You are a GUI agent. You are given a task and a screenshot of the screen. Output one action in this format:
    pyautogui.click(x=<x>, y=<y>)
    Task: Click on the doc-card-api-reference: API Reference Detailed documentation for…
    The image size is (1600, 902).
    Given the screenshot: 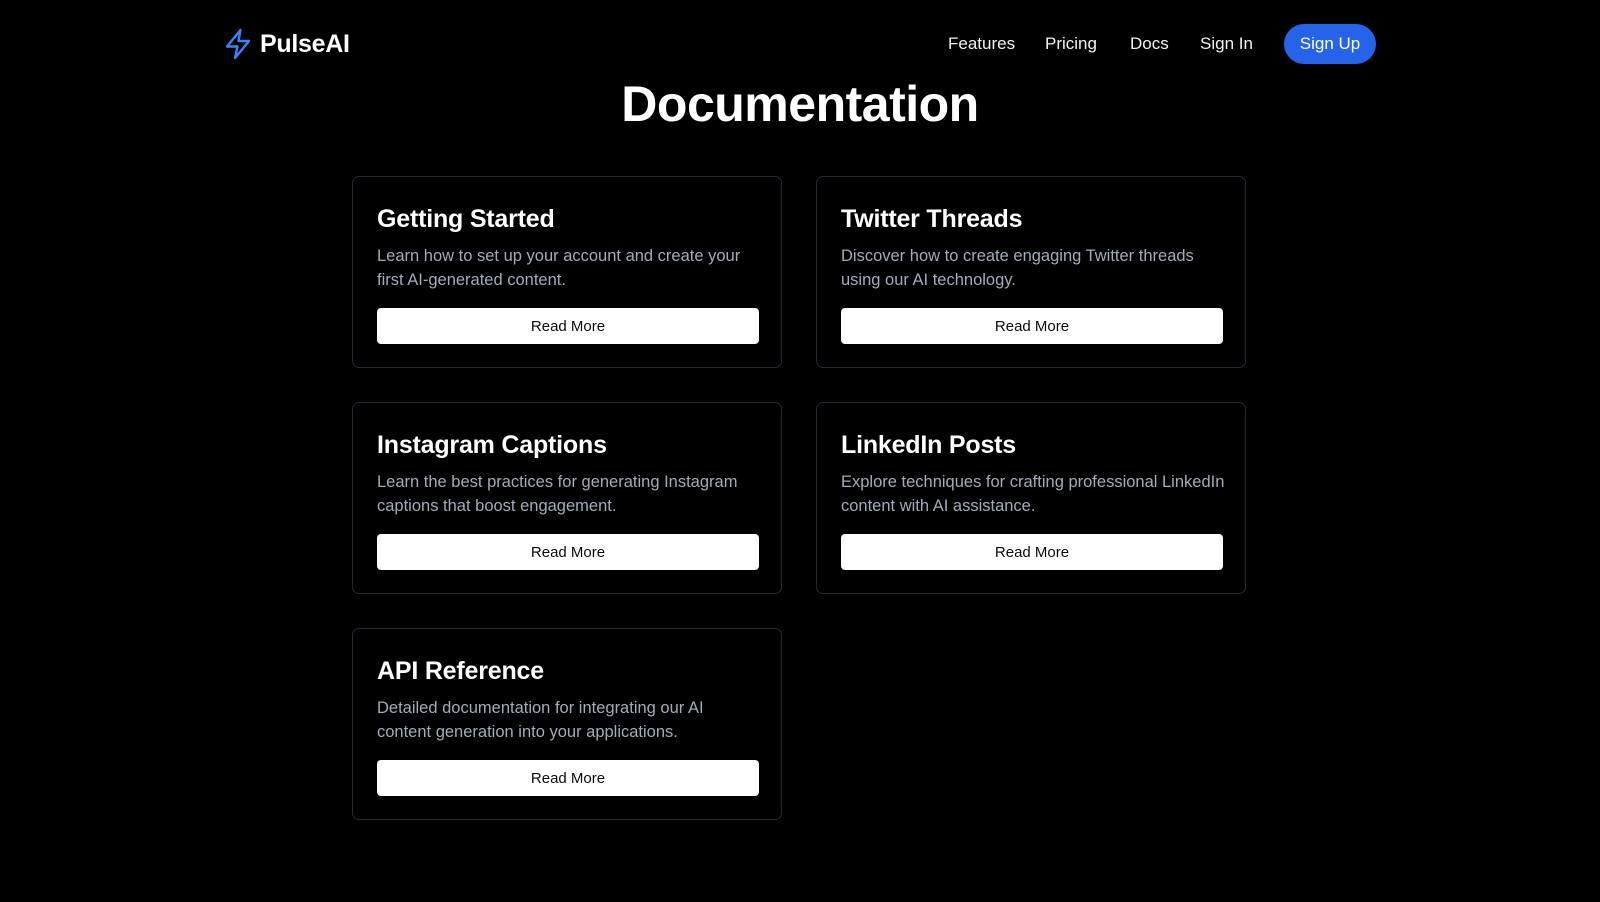 What is the action you would take?
    pyautogui.click(x=567, y=724)
    